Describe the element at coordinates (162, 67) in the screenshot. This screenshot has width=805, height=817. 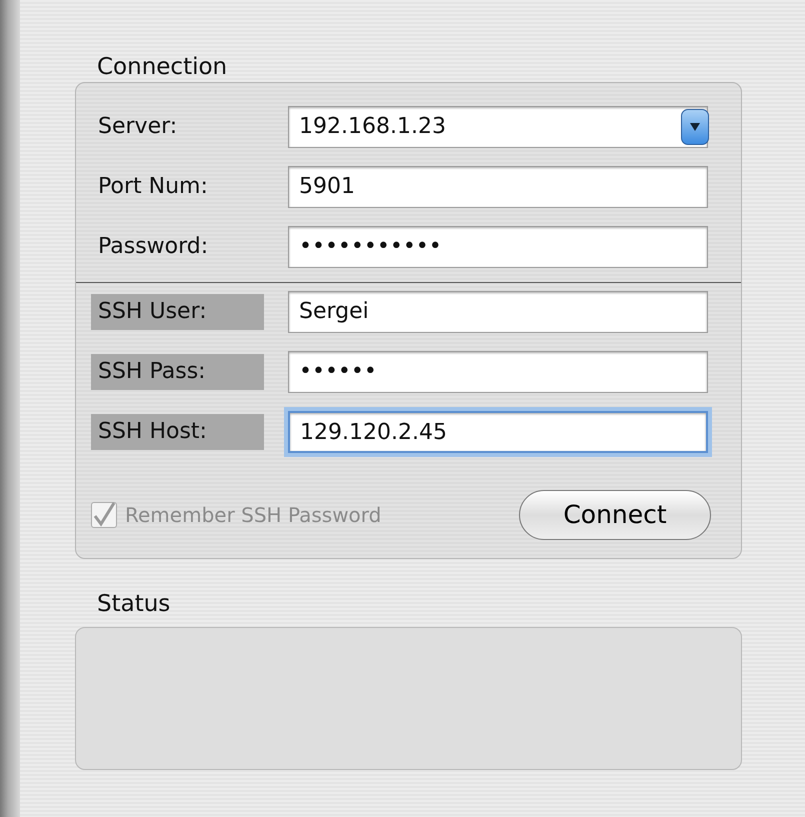
I see `group-title: Connection` at that location.